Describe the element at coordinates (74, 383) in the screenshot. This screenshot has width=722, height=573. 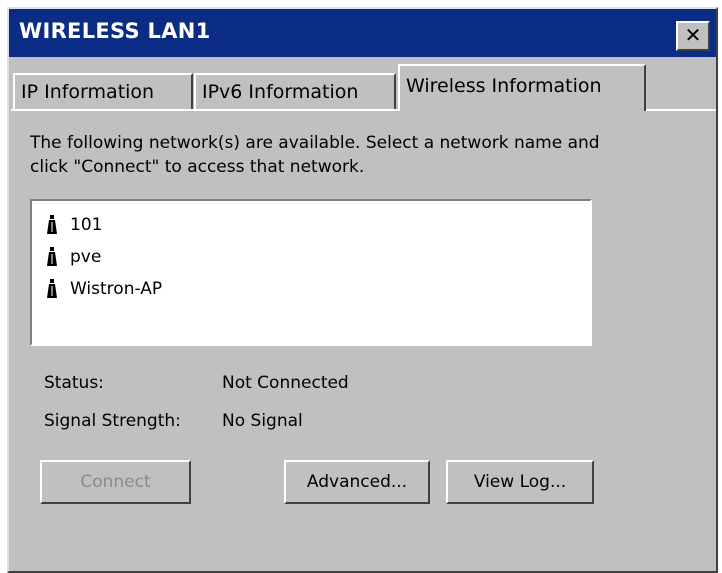
I see `status-label: Status:` at that location.